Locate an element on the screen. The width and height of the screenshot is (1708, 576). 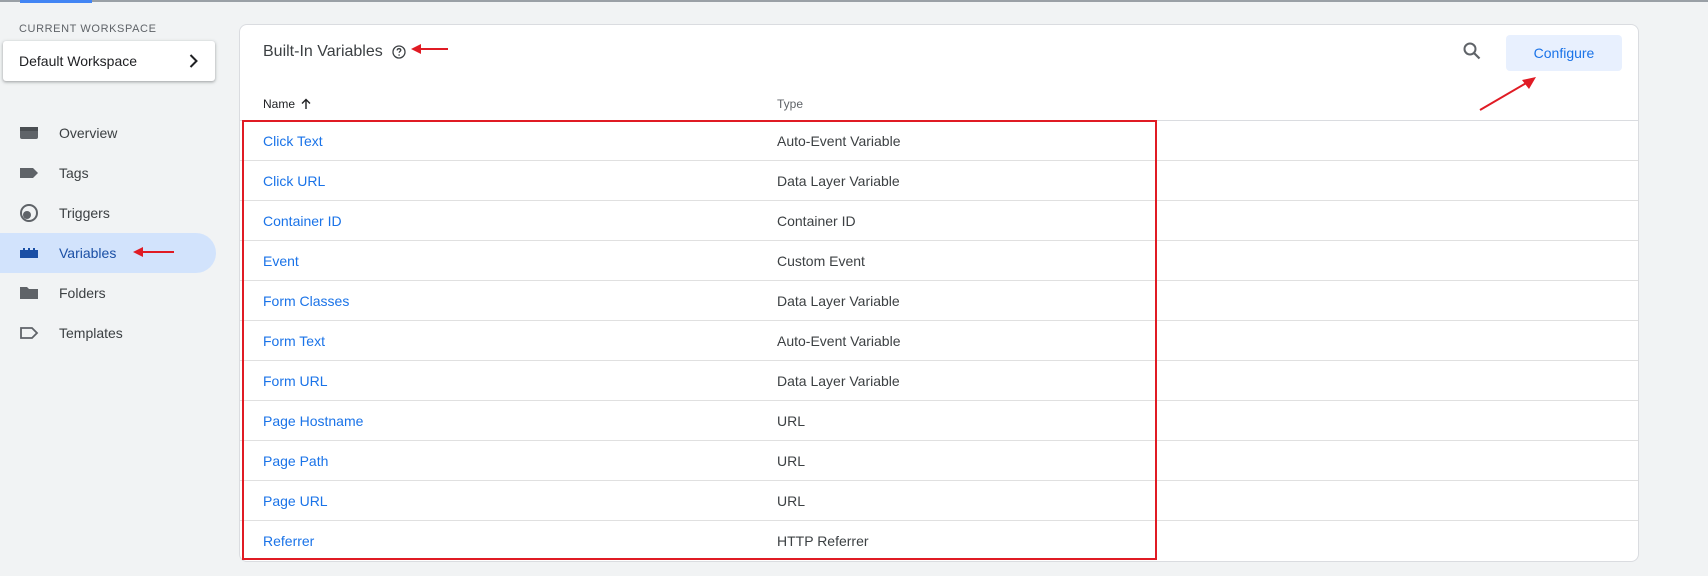
top-border is located at coordinates (854, 1).